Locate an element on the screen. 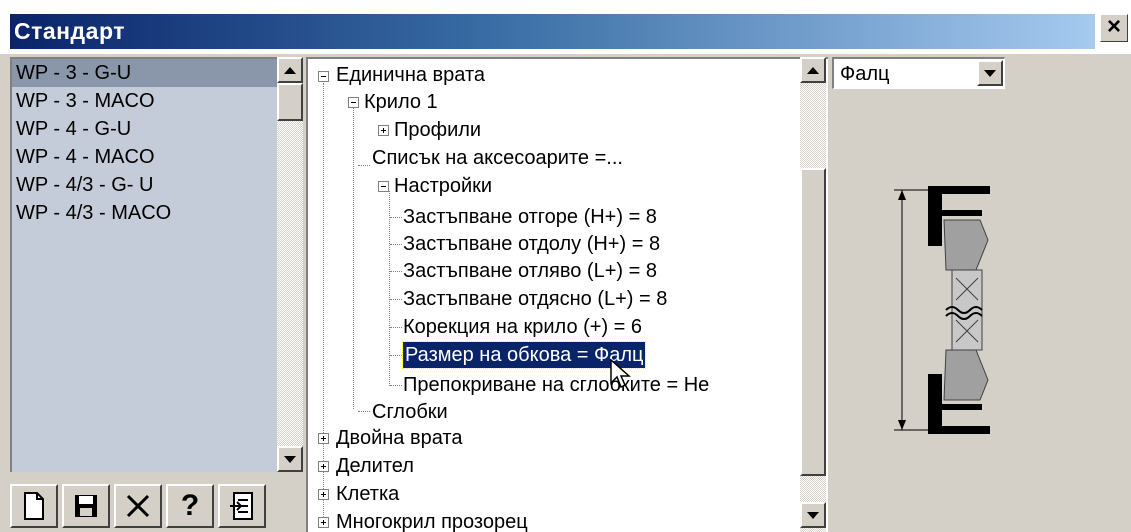 The height and width of the screenshot is (532, 1131). help-button: ? is located at coordinates (190, 506).